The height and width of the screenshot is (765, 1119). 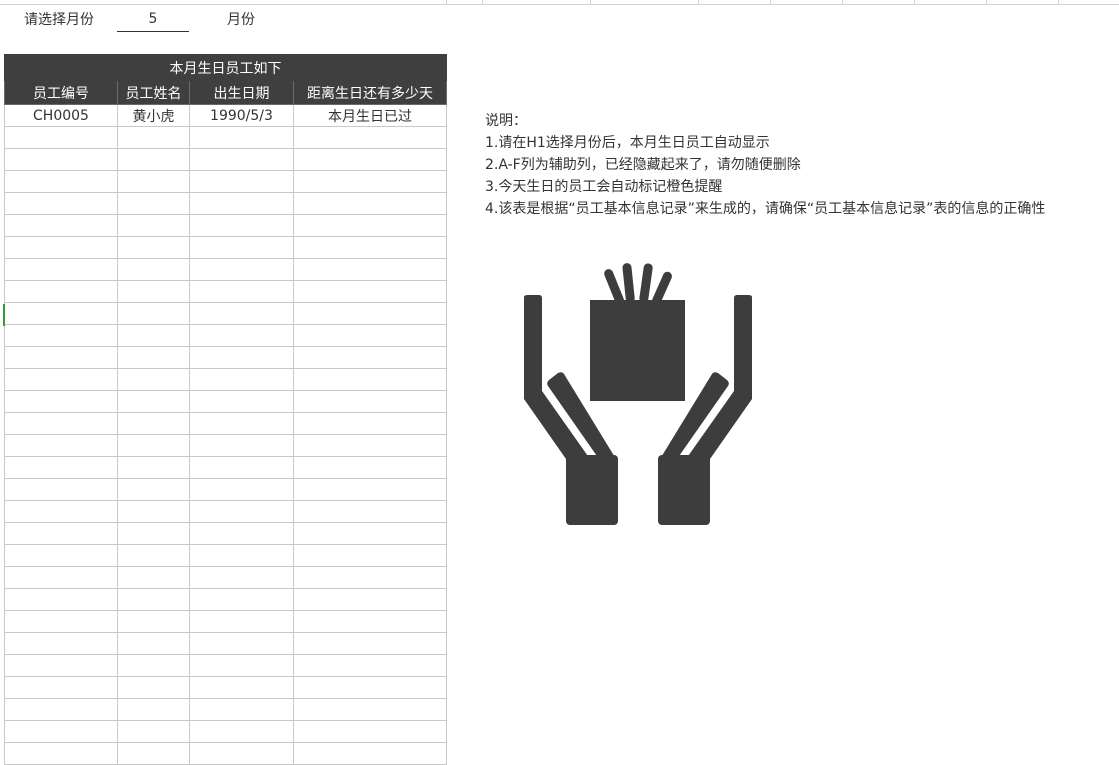 What do you see at coordinates (61, 115) in the screenshot?
I see `cell-employee-id: CH0005` at bounding box center [61, 115].